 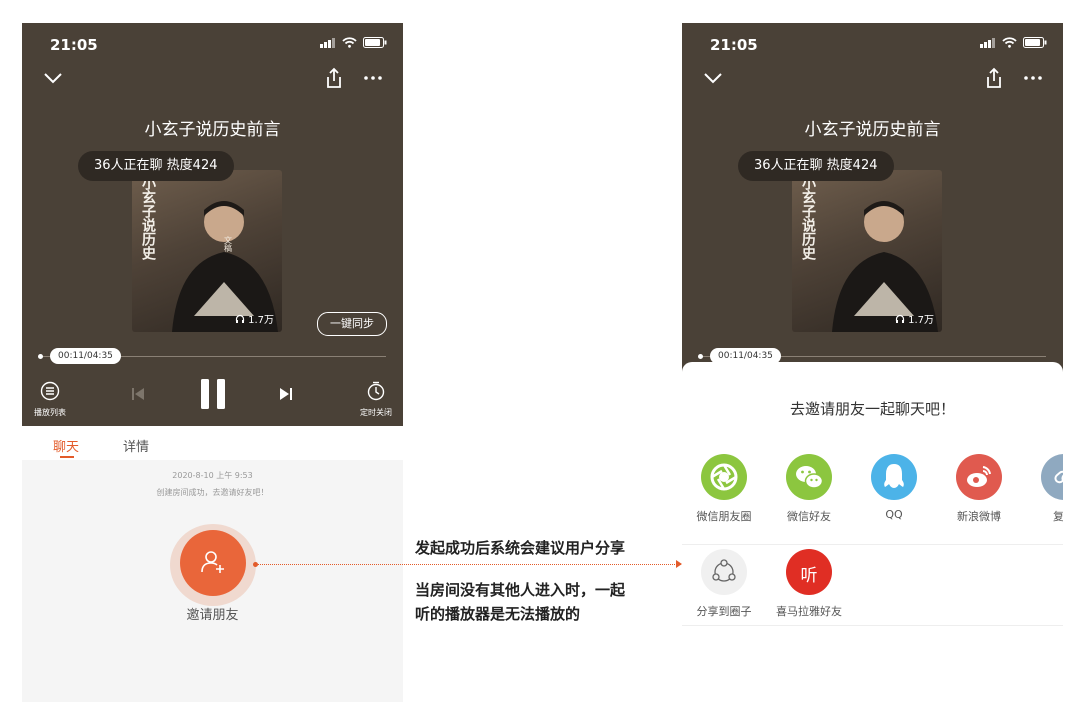 What do you see at coordinates (212, 475) in the screenshot?
I see `chat-timestamp: 2020-8-10 上午 9:53` at bounding box center [212, 475].